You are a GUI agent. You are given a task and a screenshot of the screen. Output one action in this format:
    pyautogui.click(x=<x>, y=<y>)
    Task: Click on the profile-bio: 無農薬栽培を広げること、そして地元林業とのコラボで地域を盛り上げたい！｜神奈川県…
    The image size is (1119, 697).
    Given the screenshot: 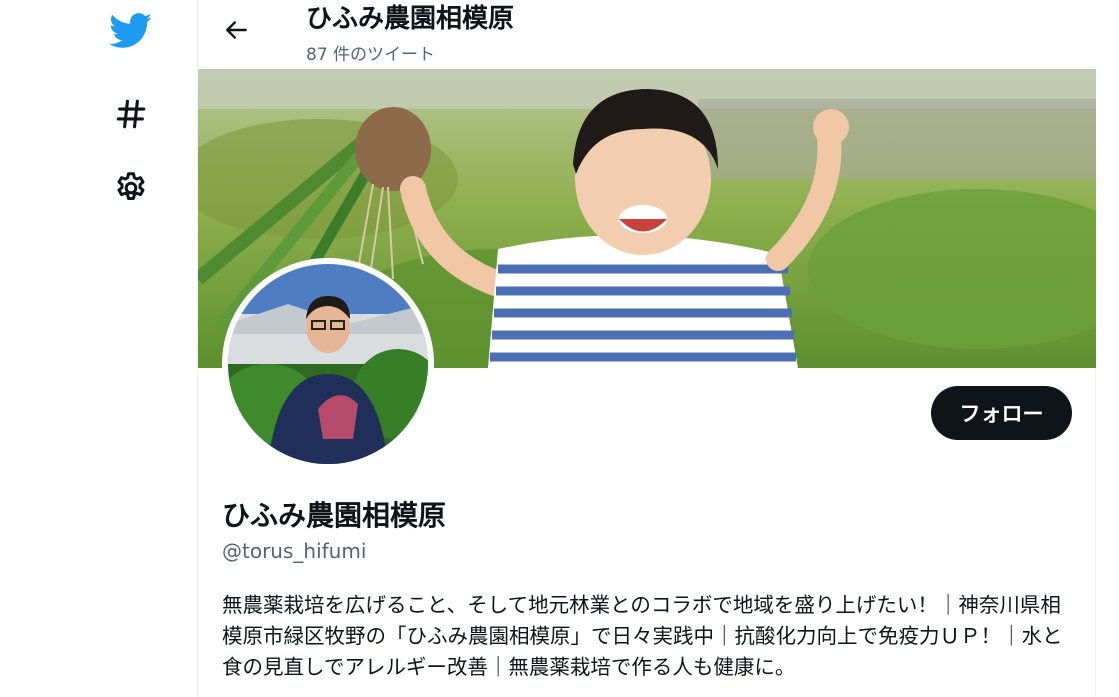 What is the action you would take?
    pyautogui.click(x=642, y=636)
    